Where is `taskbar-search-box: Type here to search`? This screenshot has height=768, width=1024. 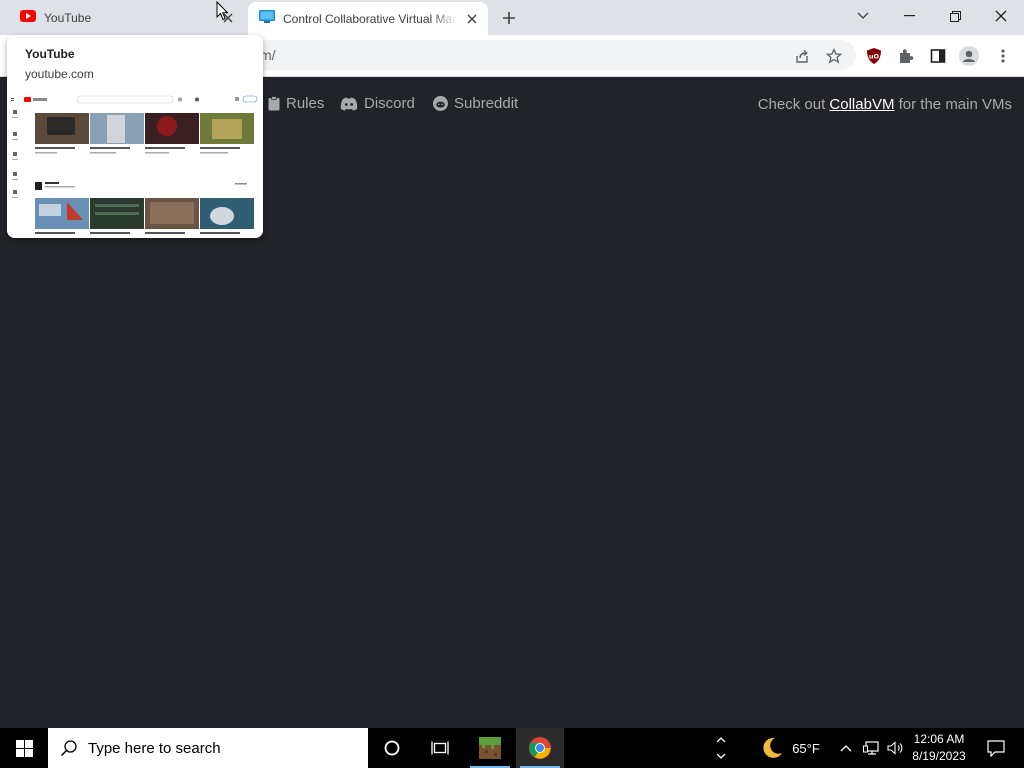
taskbar-search-box: Type here to search is located at coordinates (208, 748).